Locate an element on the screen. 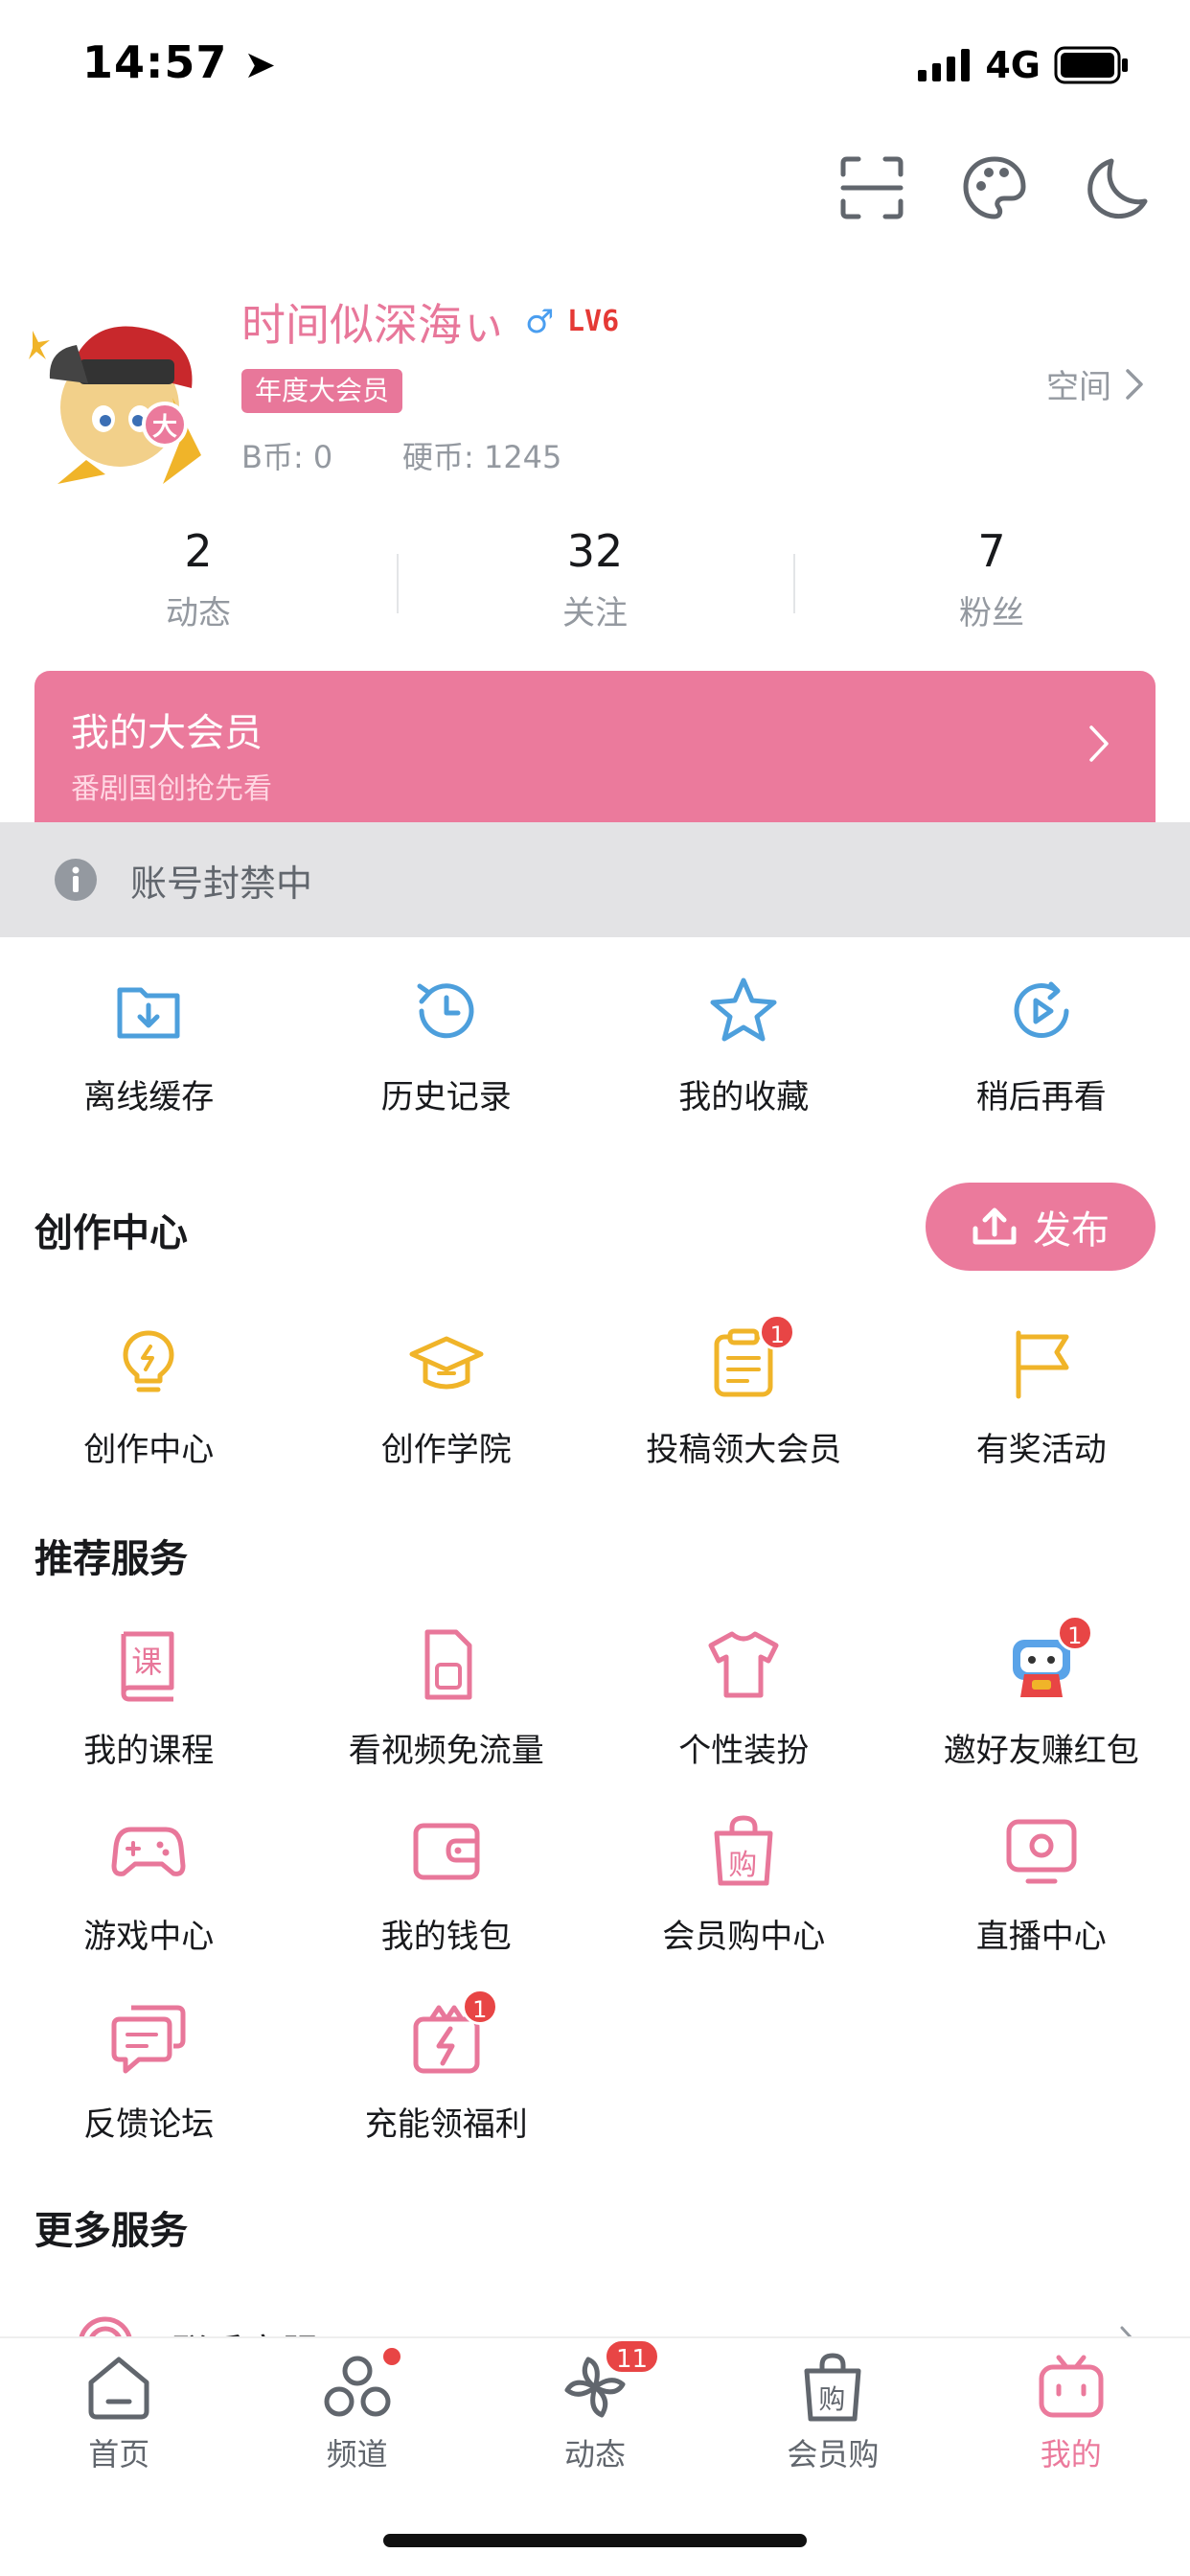  stat-fans: 7 粉丝 is located at coordinates (991, 579).